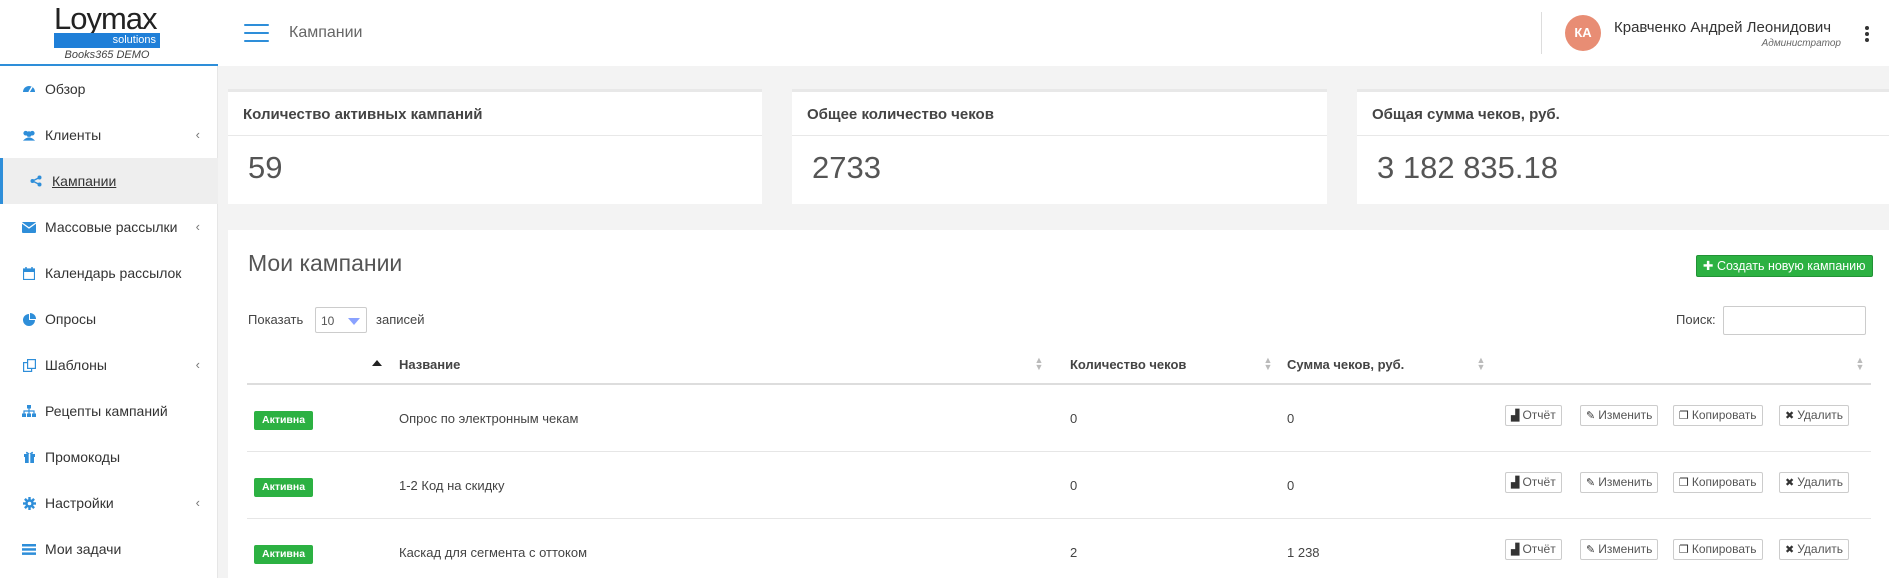 The width and height of the screenshot is (1889, 578). What do you see at coordinates (84, 181) in the screenshot?
I see `sidebar-item-label: Кампании` at bounding box center [84, 181].